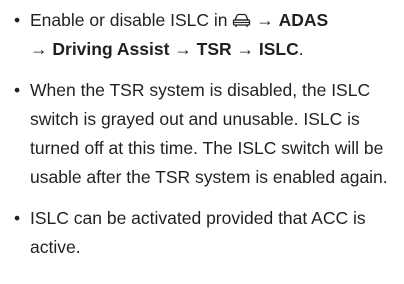 The image size is (404, 284). What do you see at coordinates (214, 49) in the screenshot?
I see `menu-path-tsr: TSR` at bounding box center [214, 49].